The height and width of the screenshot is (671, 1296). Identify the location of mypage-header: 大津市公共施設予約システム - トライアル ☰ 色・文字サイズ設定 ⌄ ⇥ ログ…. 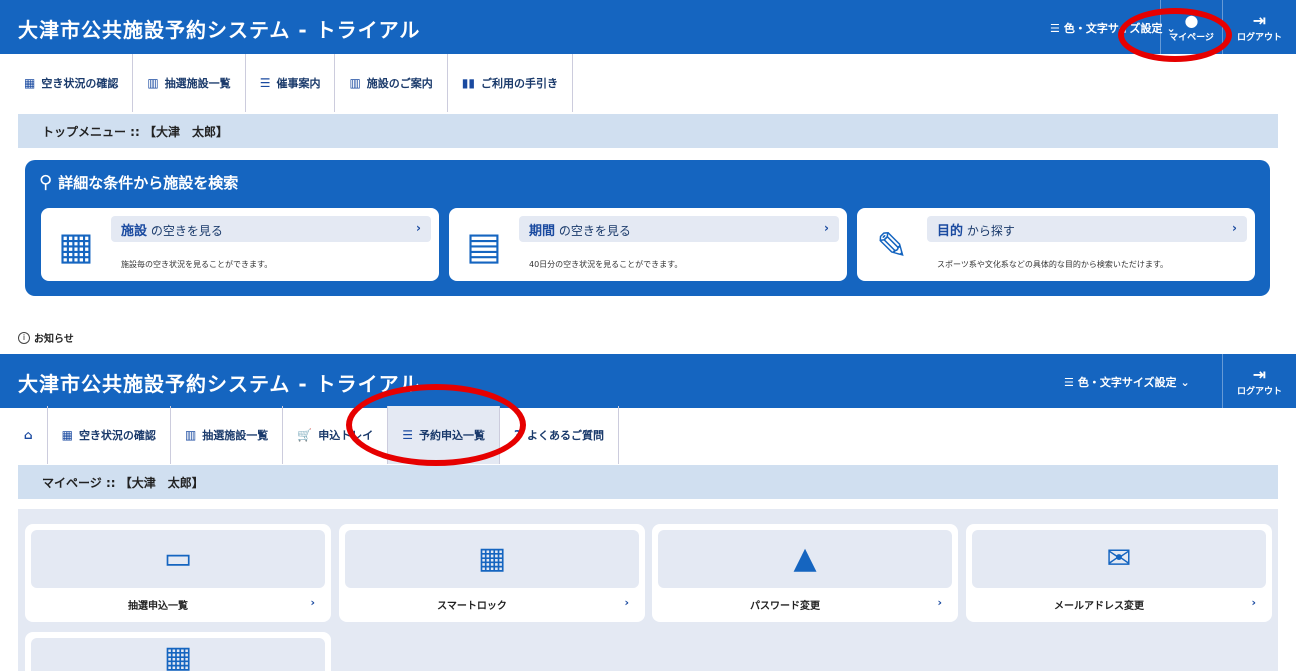
(648, 381).